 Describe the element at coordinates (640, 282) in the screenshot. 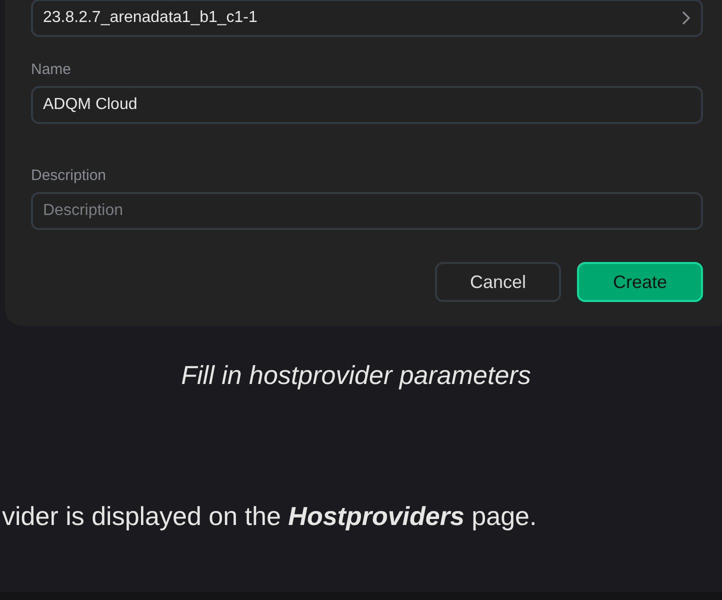

I see `create-button: Create` at that location.